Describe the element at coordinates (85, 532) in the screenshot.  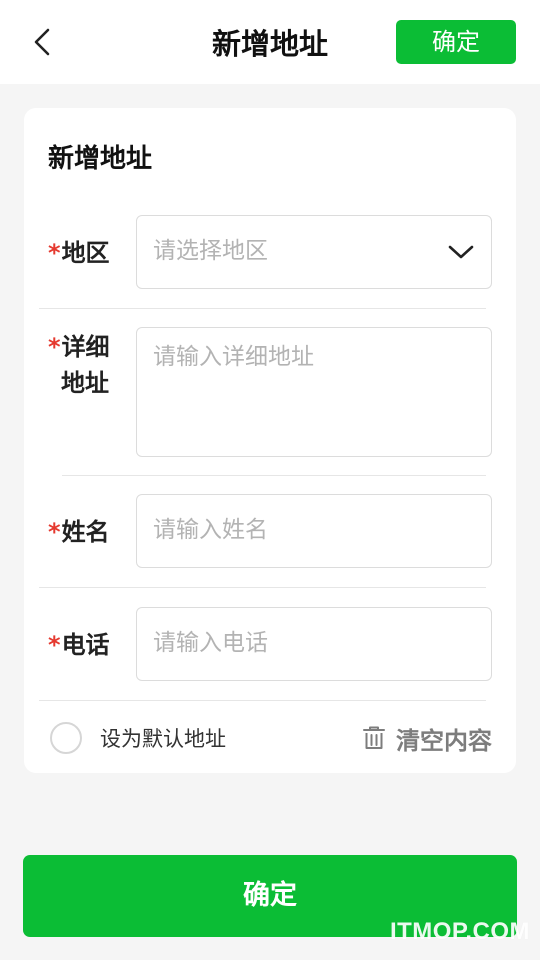
I see `name-label-text: 姓名` at that location.